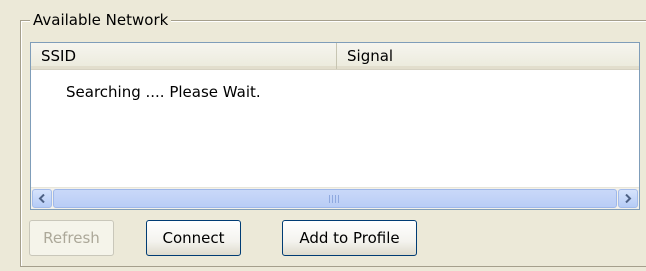  Describe the element at coordinates (163, 92) in the screenshot. I see `list-item: Searching .... Please Wait.` at that location.